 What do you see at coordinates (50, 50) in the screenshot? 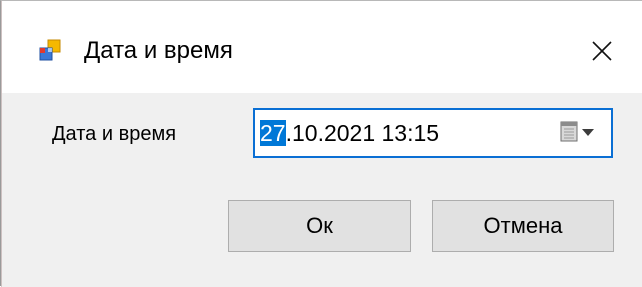
I see `app-window-icon` at bounding box center [50, 50].